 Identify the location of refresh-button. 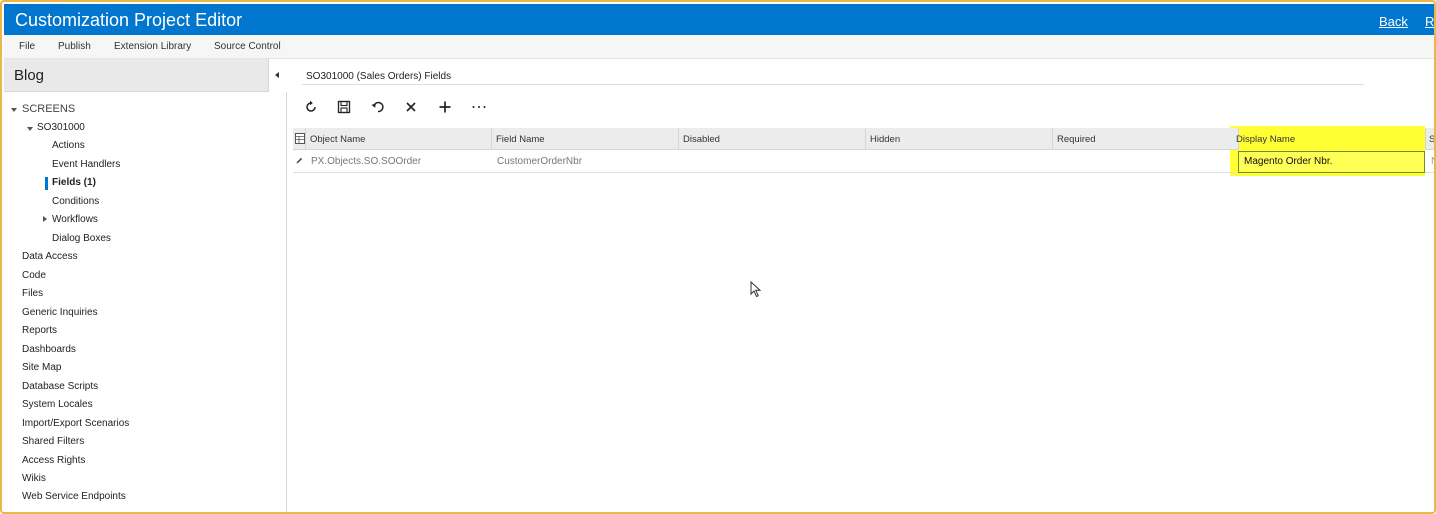
(311, 107).